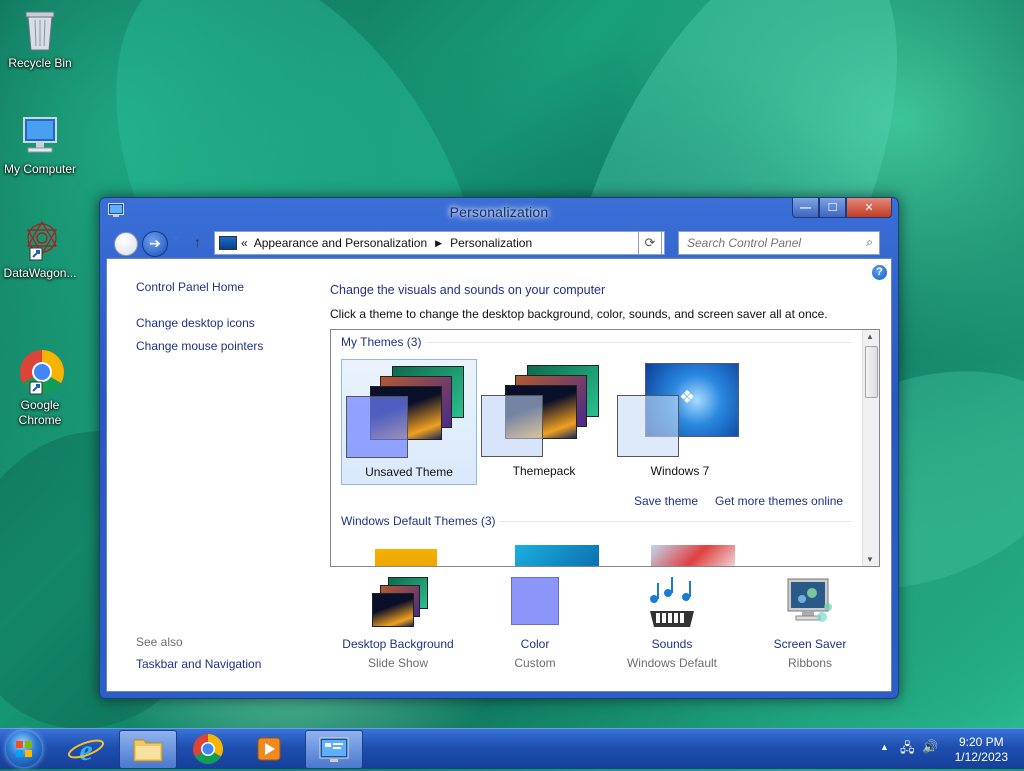  What do you see at coordinates (810, 663) in the screenshot?
I see `screen-saver-value: Ribbons` at bounding box center [810, 663].